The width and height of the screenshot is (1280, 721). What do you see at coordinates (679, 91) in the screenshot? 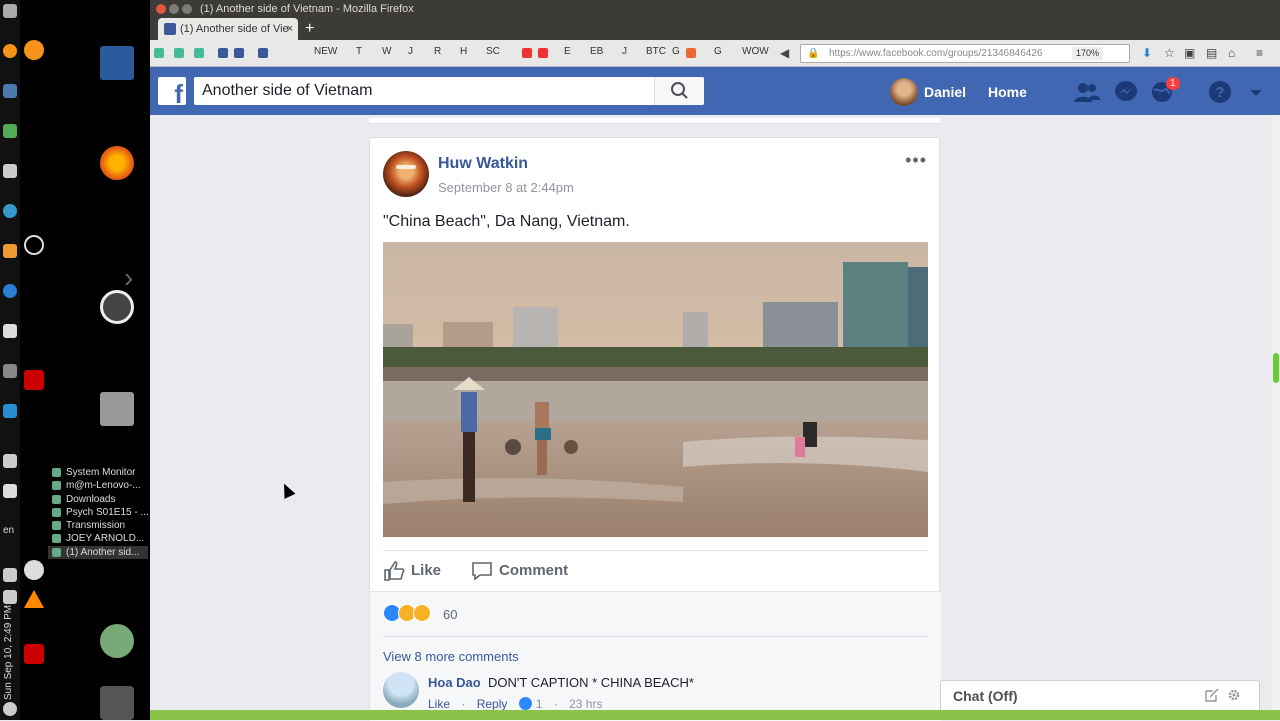
I see `search-button` at bounding box center [679, 91].